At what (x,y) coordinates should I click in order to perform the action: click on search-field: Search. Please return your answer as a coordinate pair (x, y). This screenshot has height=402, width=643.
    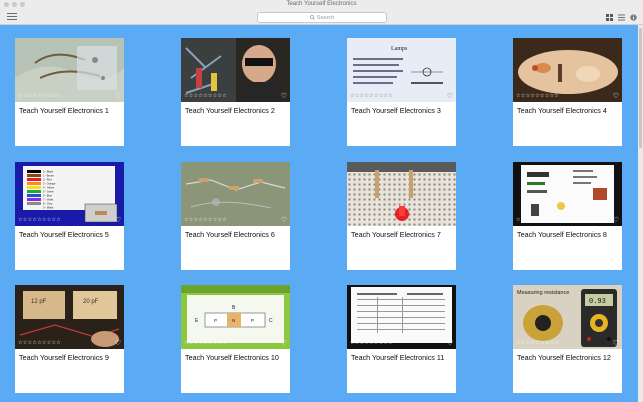
    Looking at the image, I should click on (322, 17).